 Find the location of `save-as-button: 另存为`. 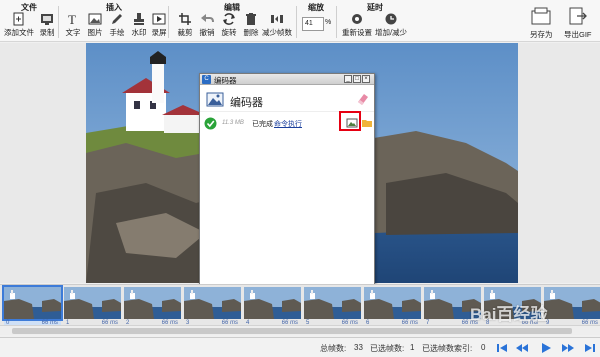

save-as-button: 另存为 is located at coordinates (541, 23).